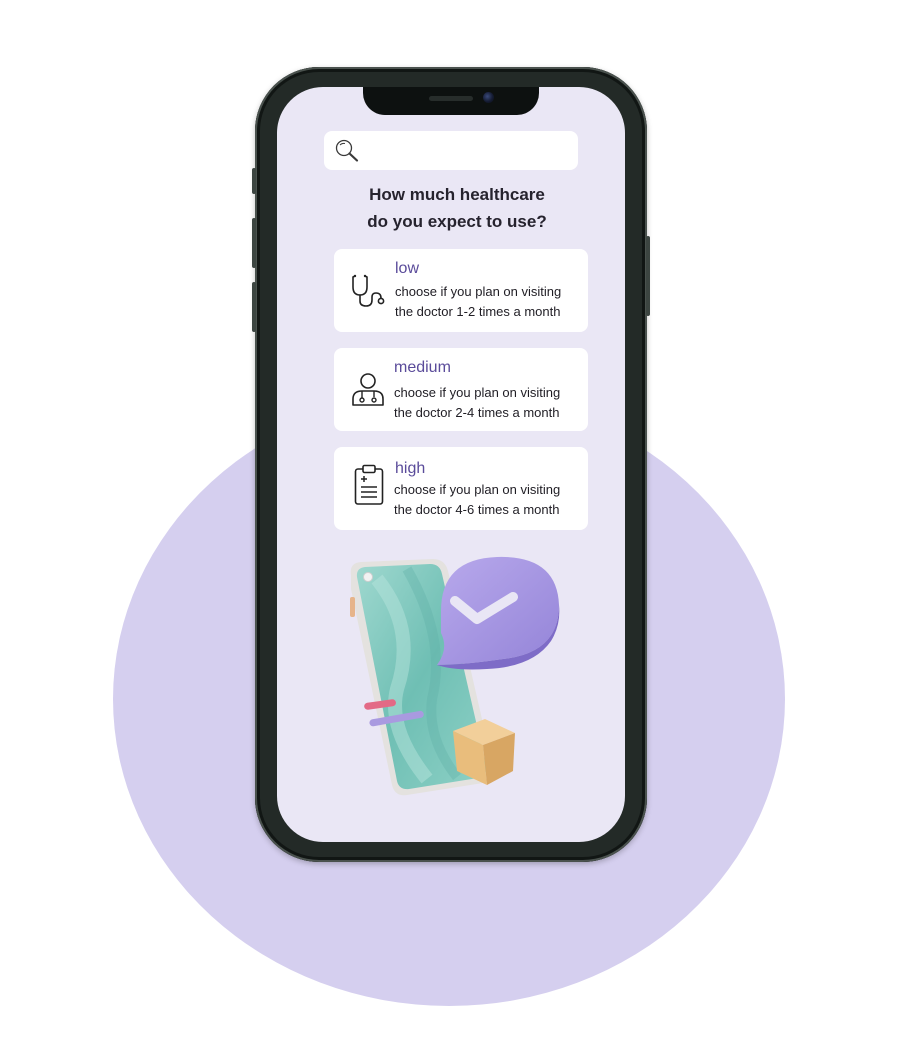 Image resolution: width=902 pixels, height=1056 pixels. I want to click on option-title: low, so click(407, 268).